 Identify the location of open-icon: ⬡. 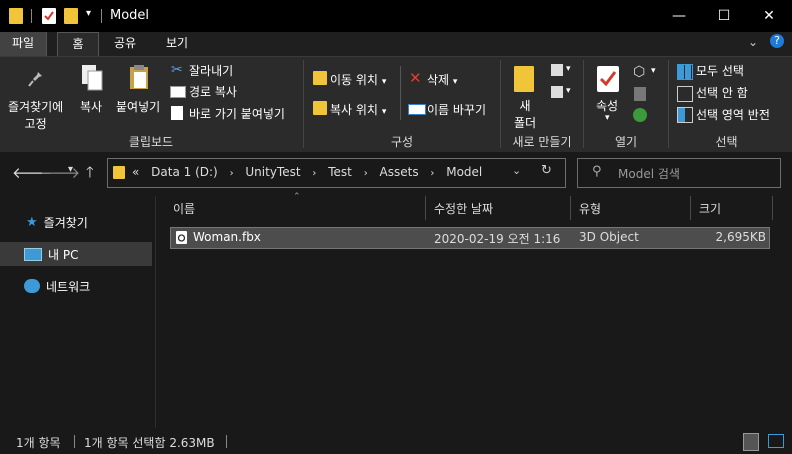
(639, 72).